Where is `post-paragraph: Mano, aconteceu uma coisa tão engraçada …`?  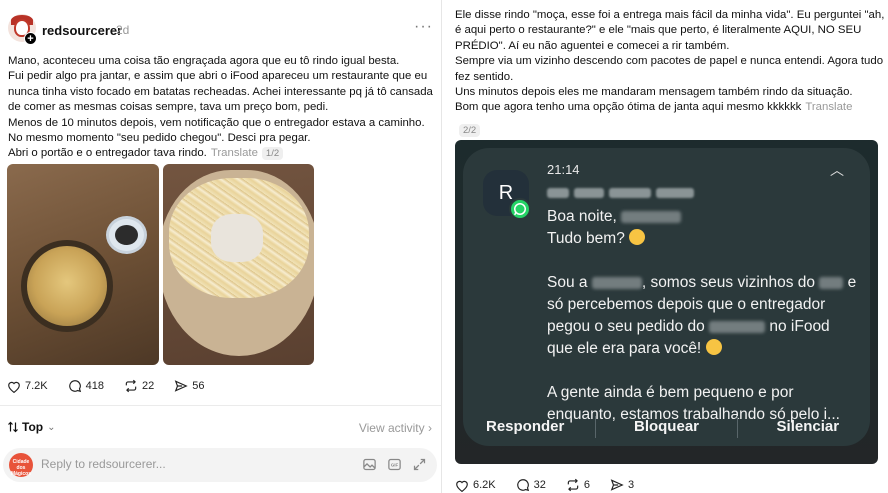 post-paragraph: Mano, aconteceu uma coisa tão engraçada … is located at coordinates (204, 61).